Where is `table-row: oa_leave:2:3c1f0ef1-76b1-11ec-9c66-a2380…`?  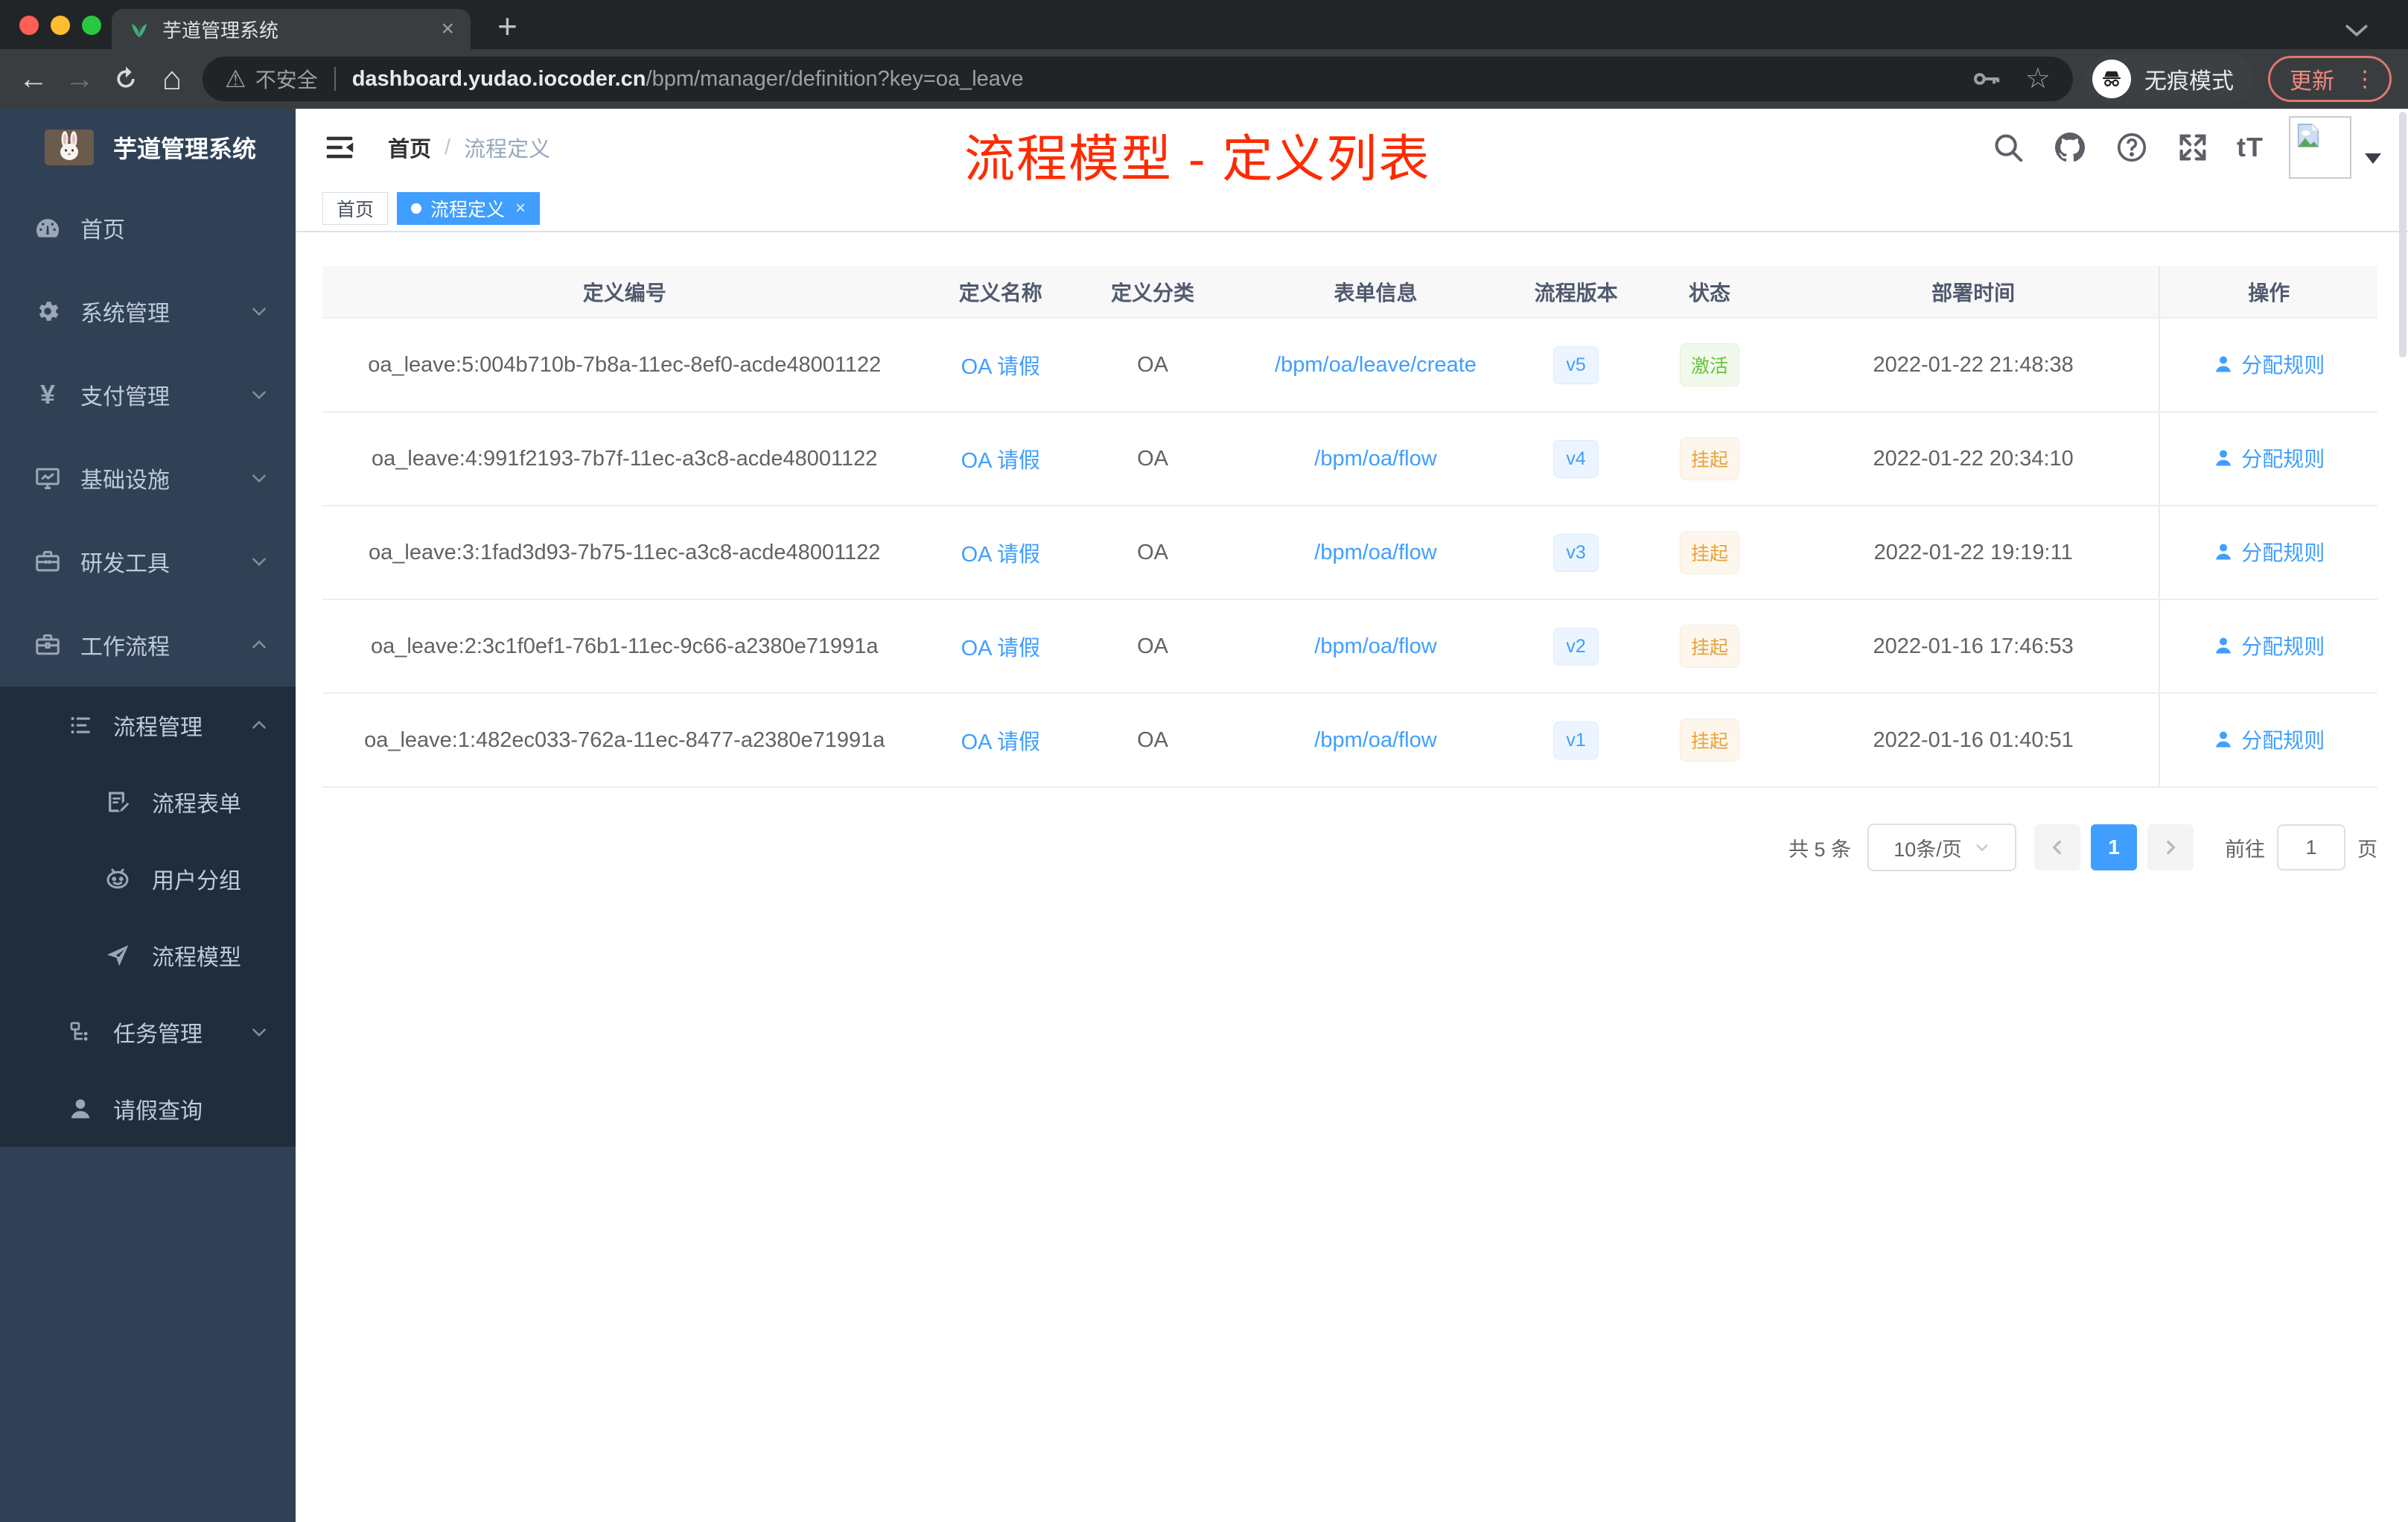
table-row: oa_leave:2:3c1f0ef1-76b1-11ec-9c66-a2380… is located at coordinates (1349, 646).